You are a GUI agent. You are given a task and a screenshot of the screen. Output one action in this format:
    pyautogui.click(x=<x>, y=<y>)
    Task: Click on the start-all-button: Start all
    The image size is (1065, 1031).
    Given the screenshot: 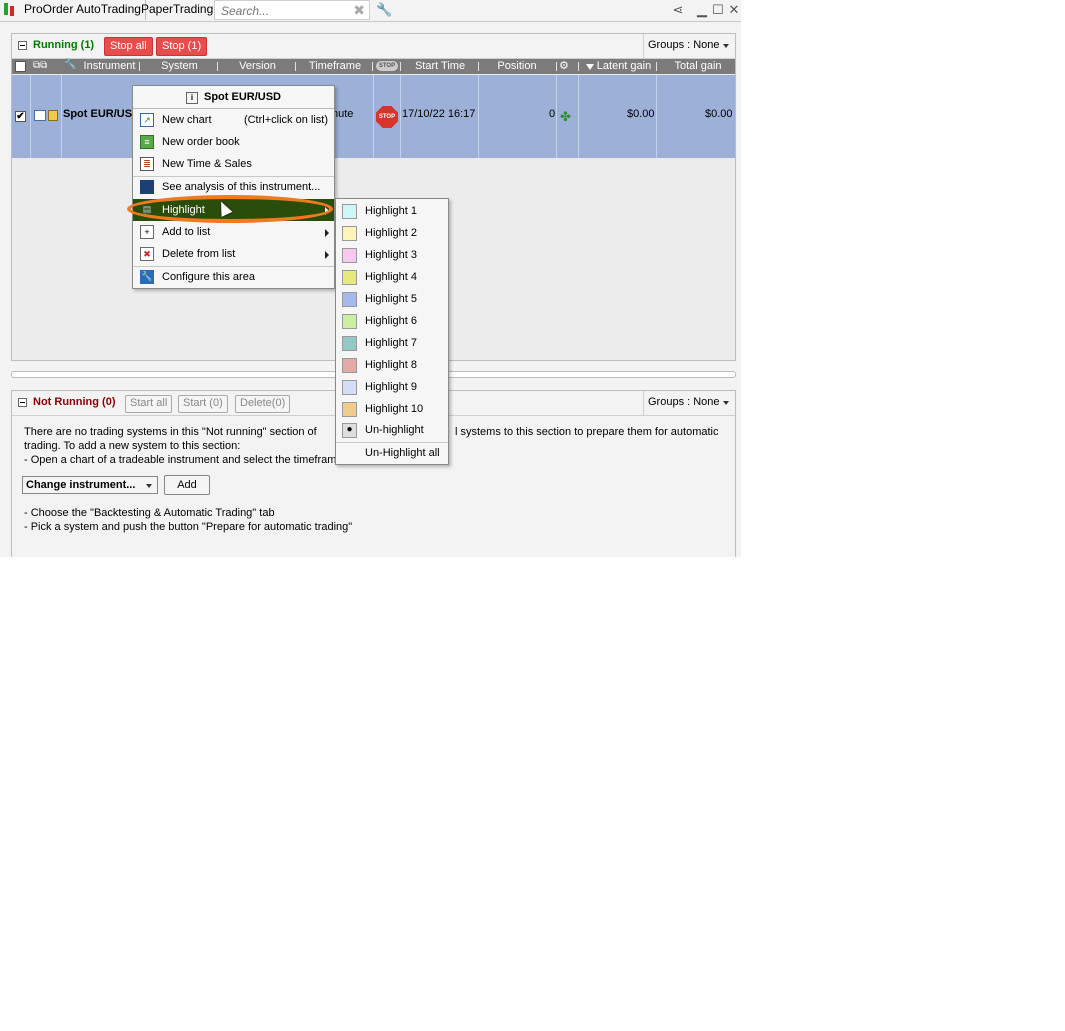 What is the action you would take?
    pyautogui.click(x=149, y=404)
    